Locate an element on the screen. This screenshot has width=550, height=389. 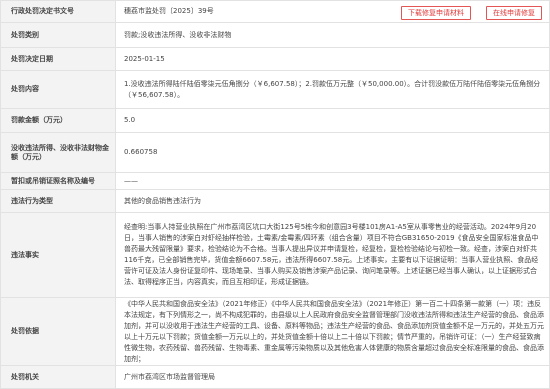
row-decision-date: 处罚决定日期 2025-01-15 is located at coordinates (275, 59).